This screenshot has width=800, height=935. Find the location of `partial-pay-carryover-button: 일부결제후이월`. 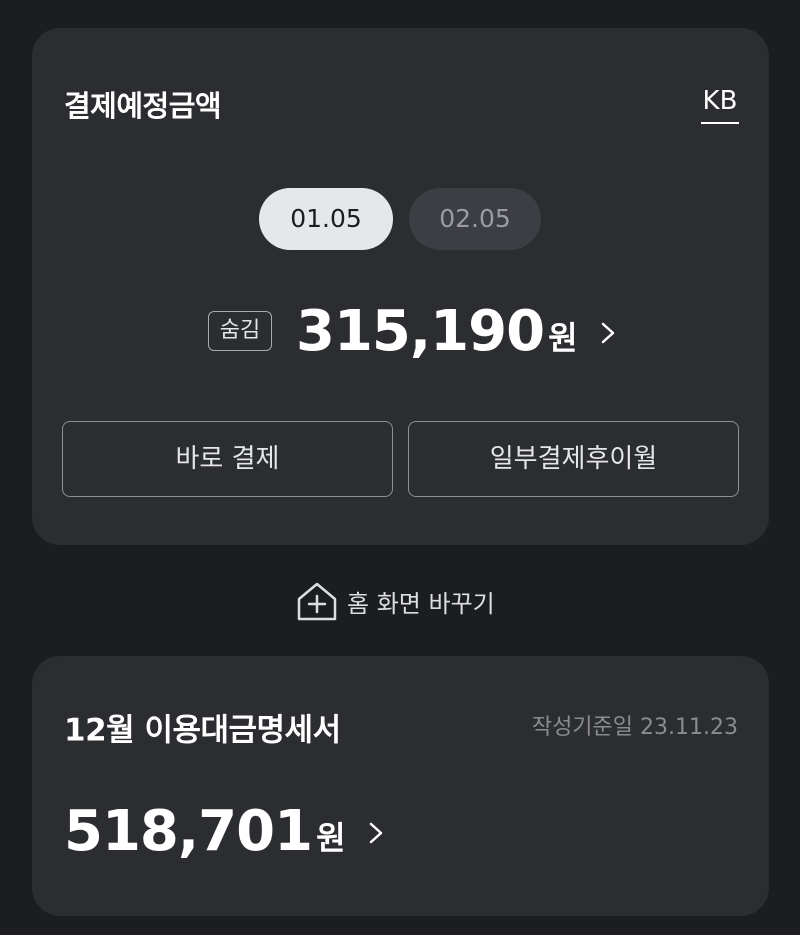

partial-pay-carryover-button: 일부결제후이월 is located at coordinates (573, 459).